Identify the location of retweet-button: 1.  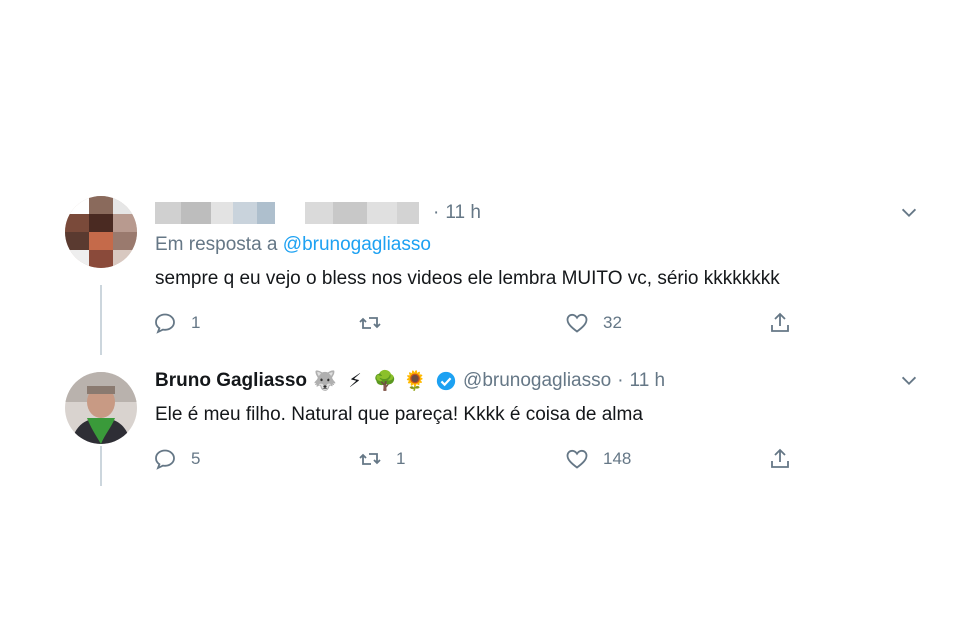
(381, 459).